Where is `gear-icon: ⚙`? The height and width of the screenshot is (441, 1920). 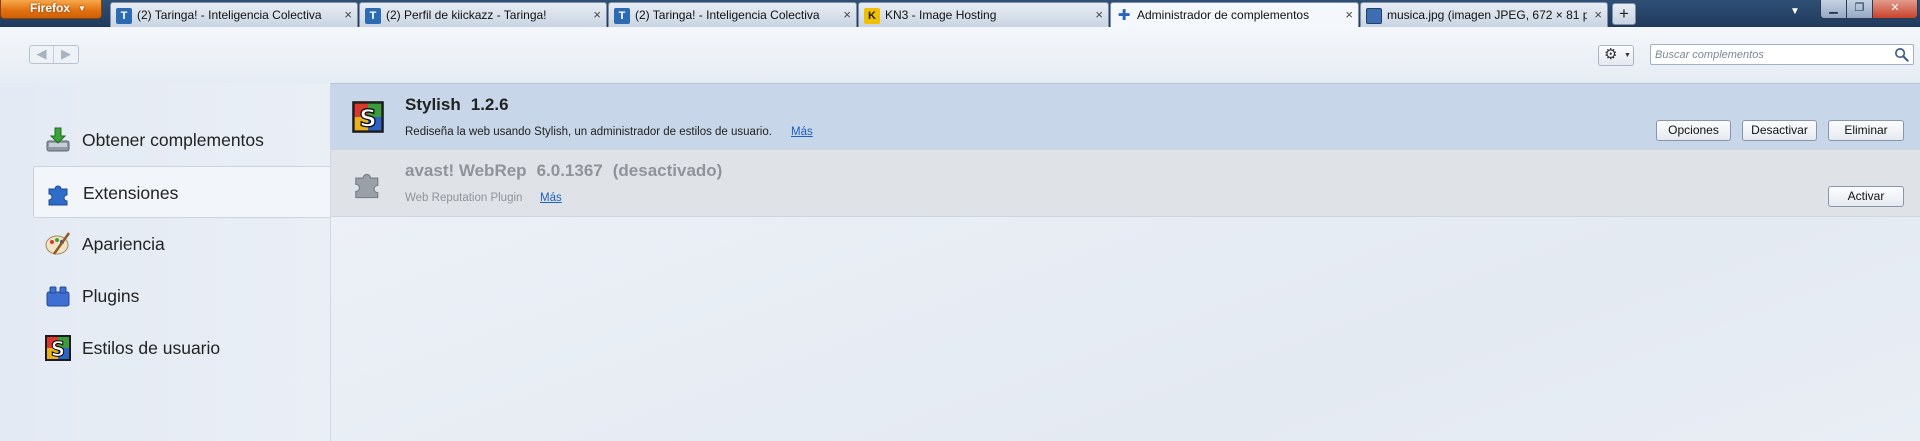
gear-icon: ⚙ is located at coordinates (1611, 54).